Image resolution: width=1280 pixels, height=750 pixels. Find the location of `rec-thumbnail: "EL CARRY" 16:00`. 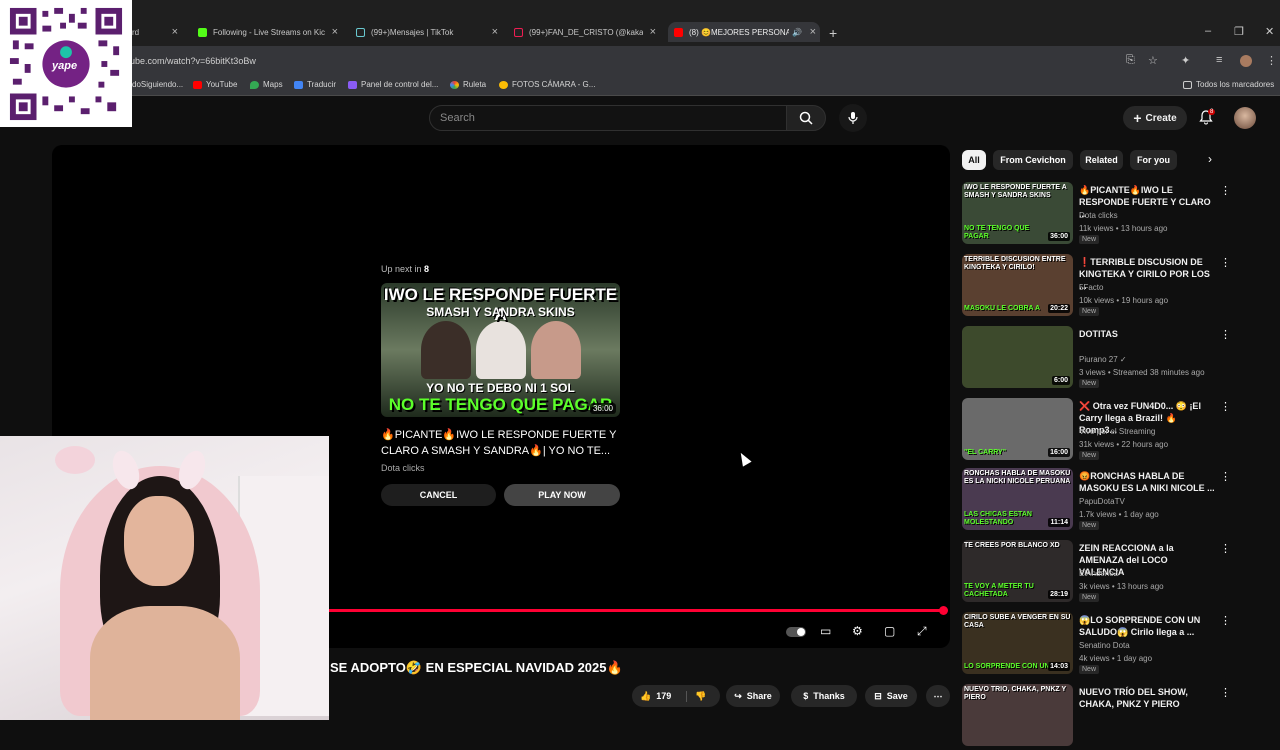

rec-thumbnail: "EL CARRY" 16:00 is located at coordinates (1017, 429).